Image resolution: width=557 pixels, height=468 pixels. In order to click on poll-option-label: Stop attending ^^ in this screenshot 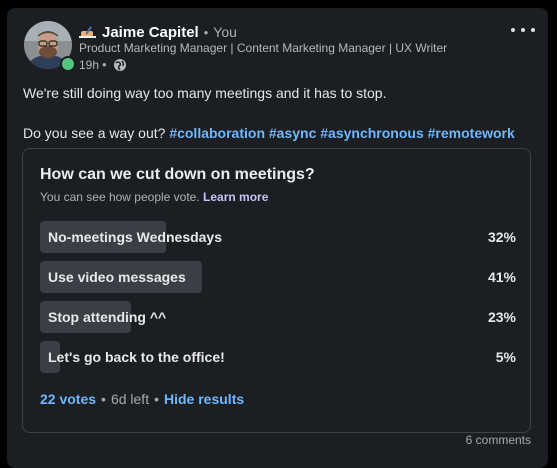, I will do `click(107, 317)`.